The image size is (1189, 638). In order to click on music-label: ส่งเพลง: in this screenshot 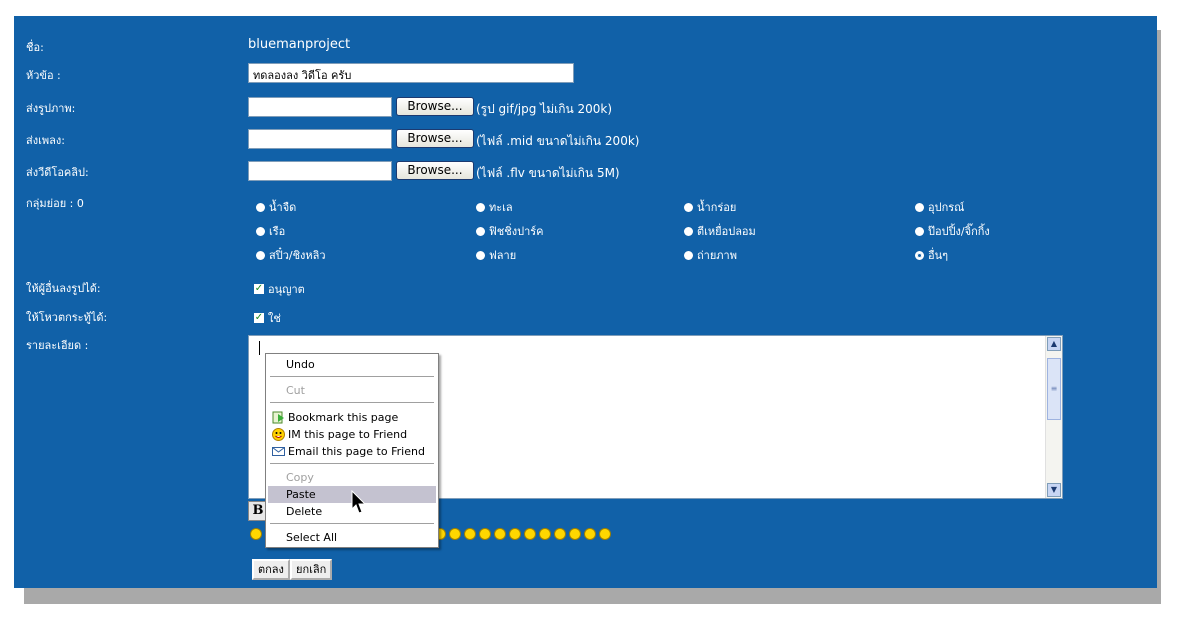, I will do `click(45, 140)`.